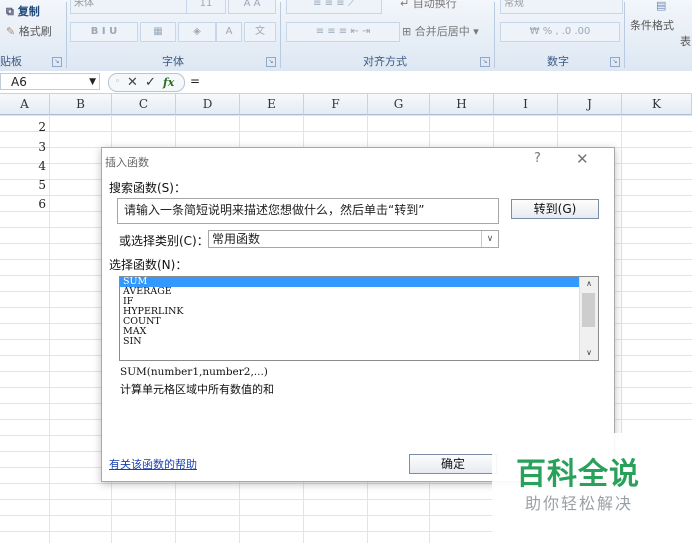  I want to click on phonetic-icon: 文, so click(260, 32).